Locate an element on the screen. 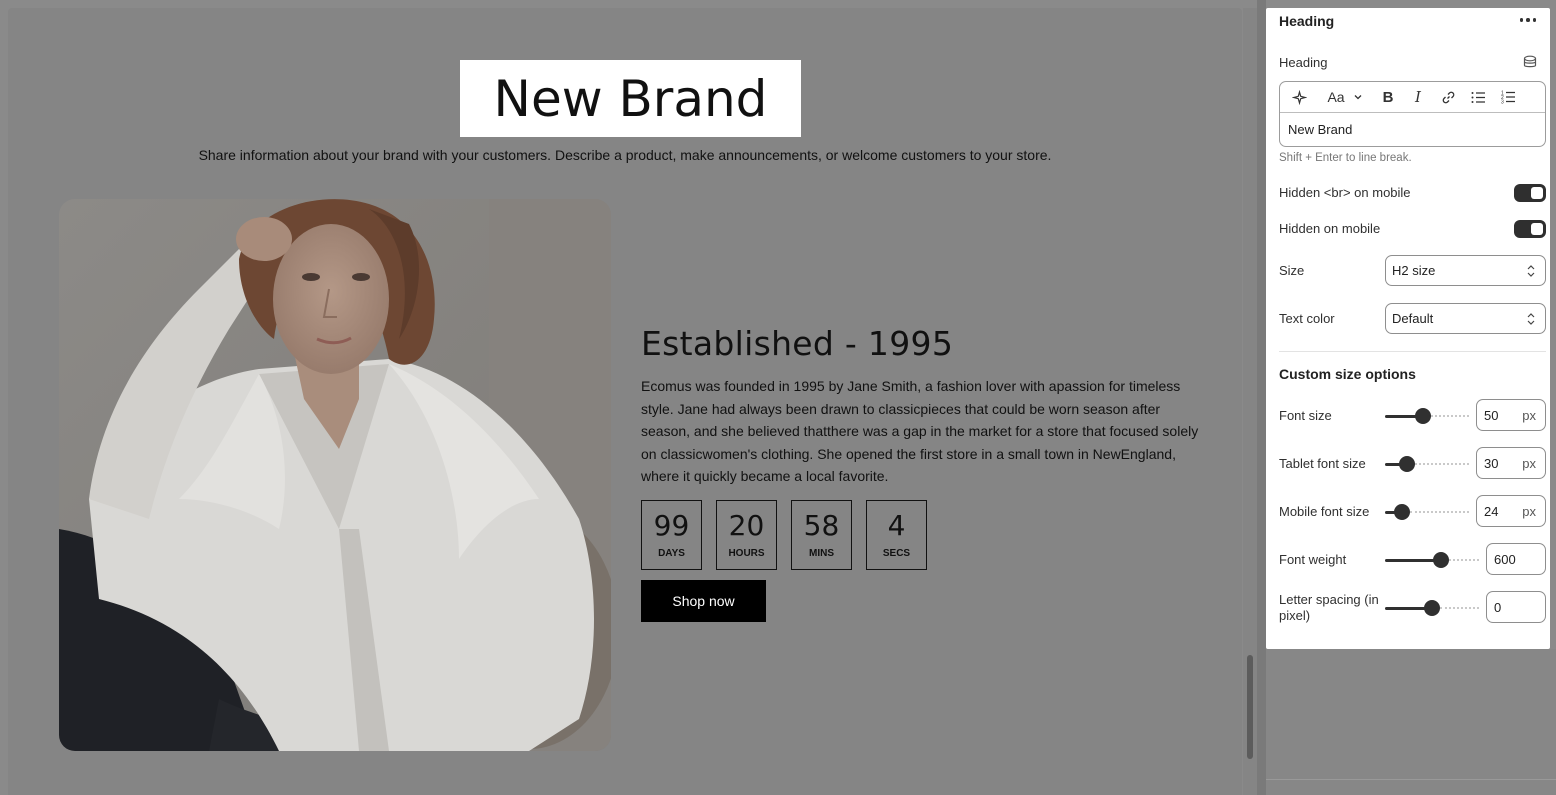  letter-spacing-slider is located at coordinates (1432, 608).